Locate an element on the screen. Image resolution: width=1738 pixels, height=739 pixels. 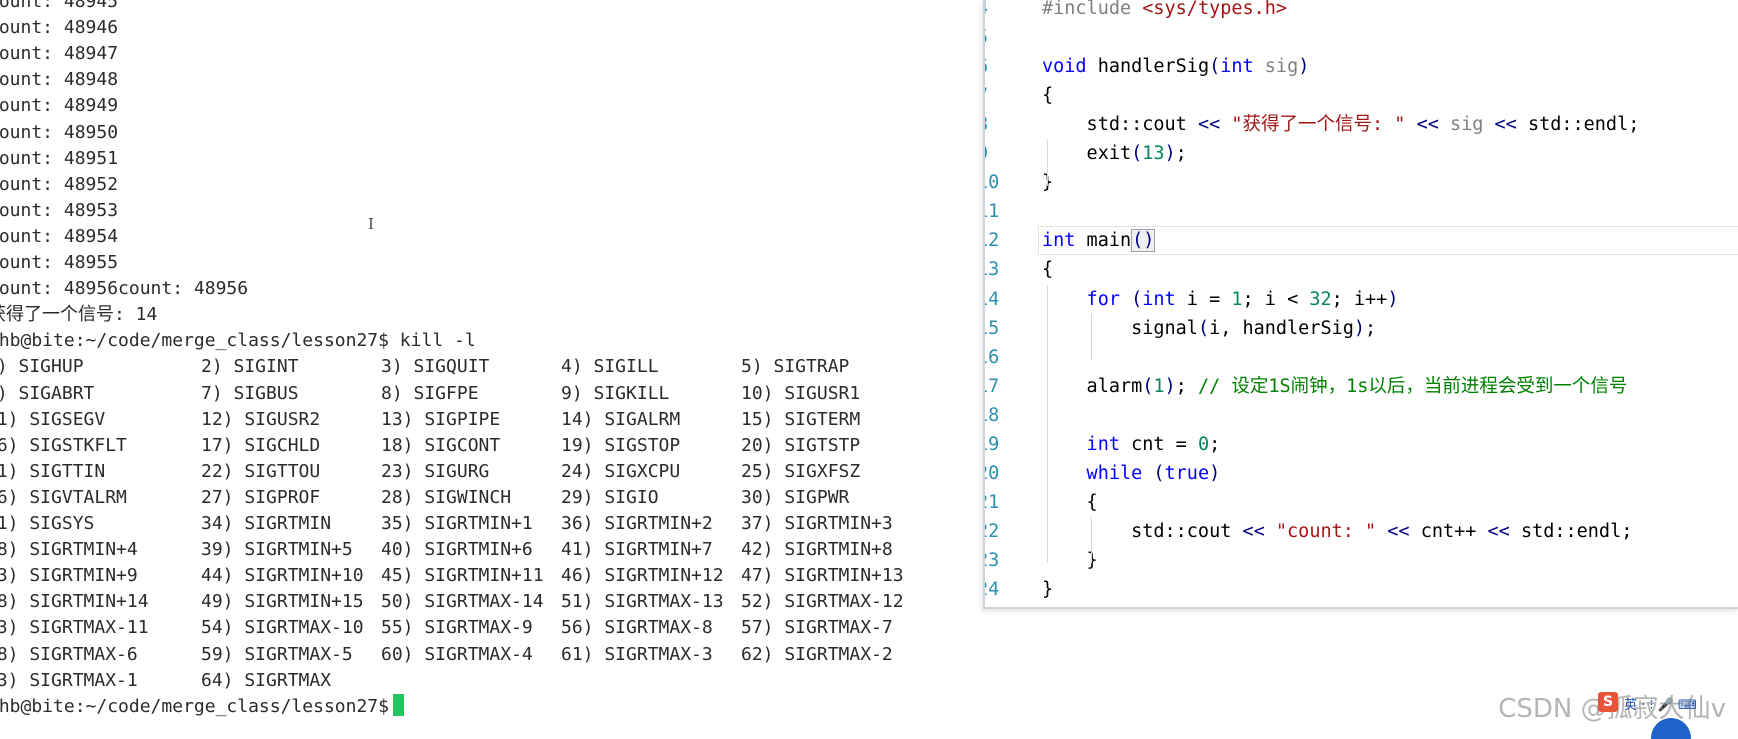
code-line: 13 { is located at coordinates (1361, 269).